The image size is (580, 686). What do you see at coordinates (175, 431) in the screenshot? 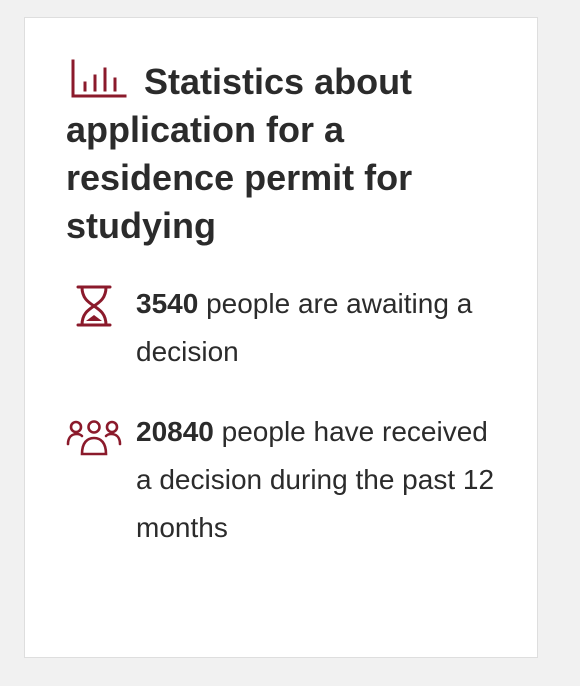
I see `stat-number: 20840` at bounding box center [175, 431].